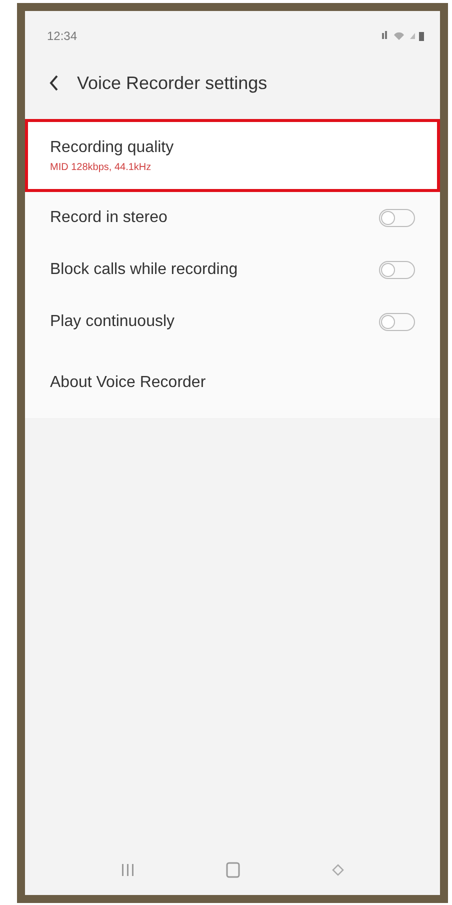  I want to click on page-title: Voice Recorder settings, so click(172, 83).